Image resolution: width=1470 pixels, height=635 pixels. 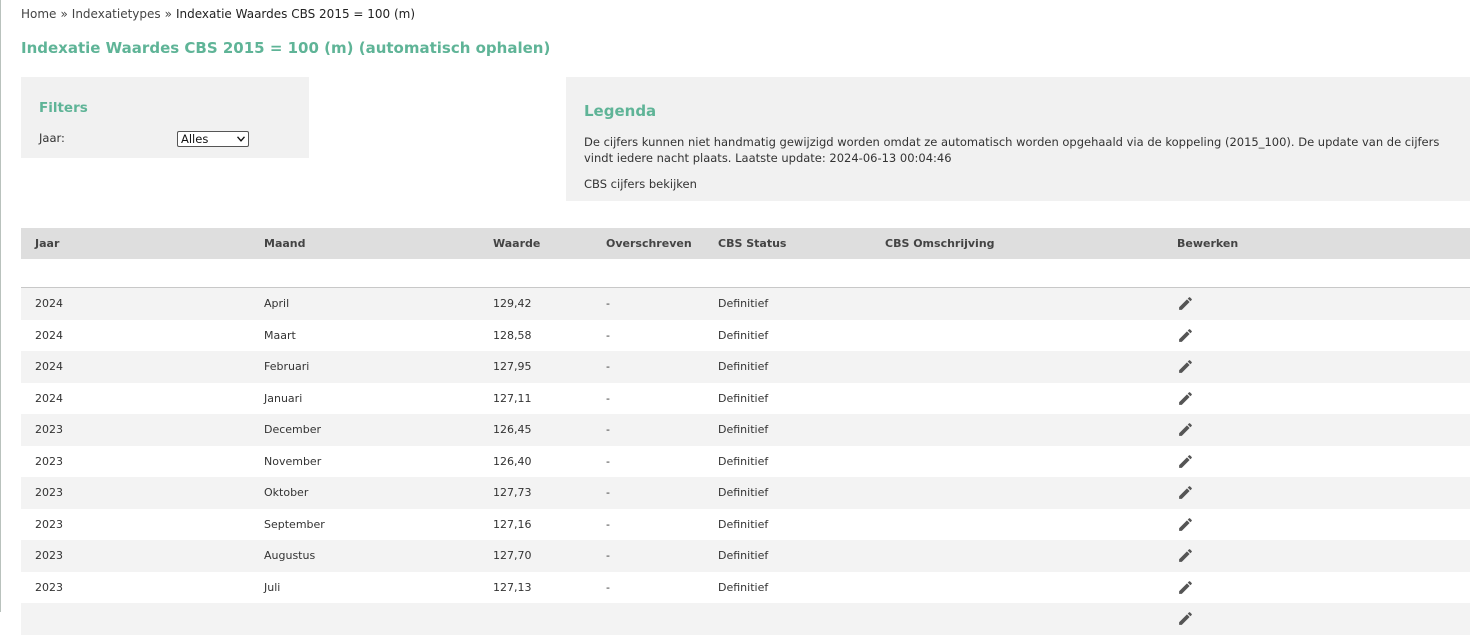 I want to click on cell-maand: Februari, so click(x=287, y=366).